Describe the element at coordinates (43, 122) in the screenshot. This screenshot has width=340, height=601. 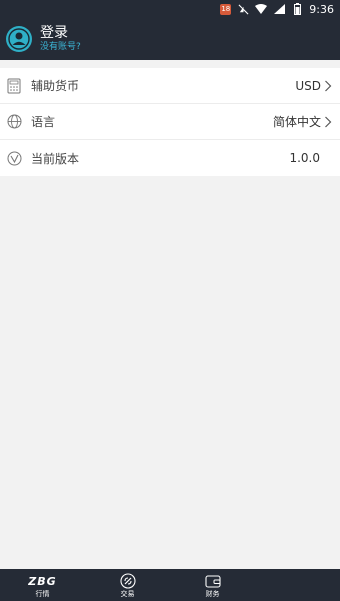
I see `setting-label: 语言` at that location.